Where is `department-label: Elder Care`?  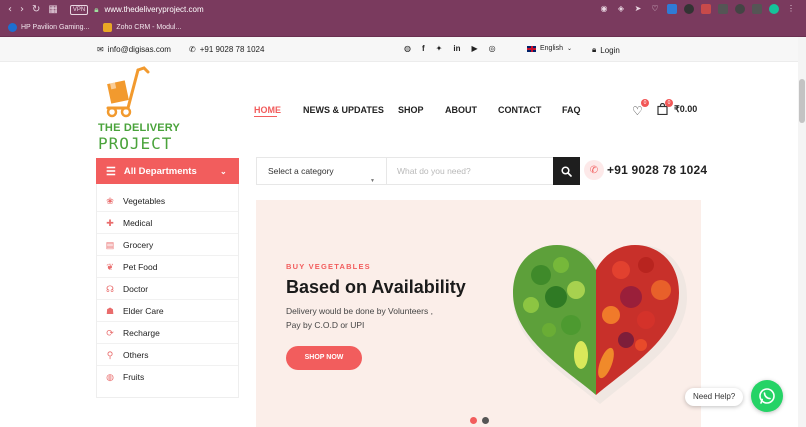
department-label: Elder Care is located at coordinates (143, 310).